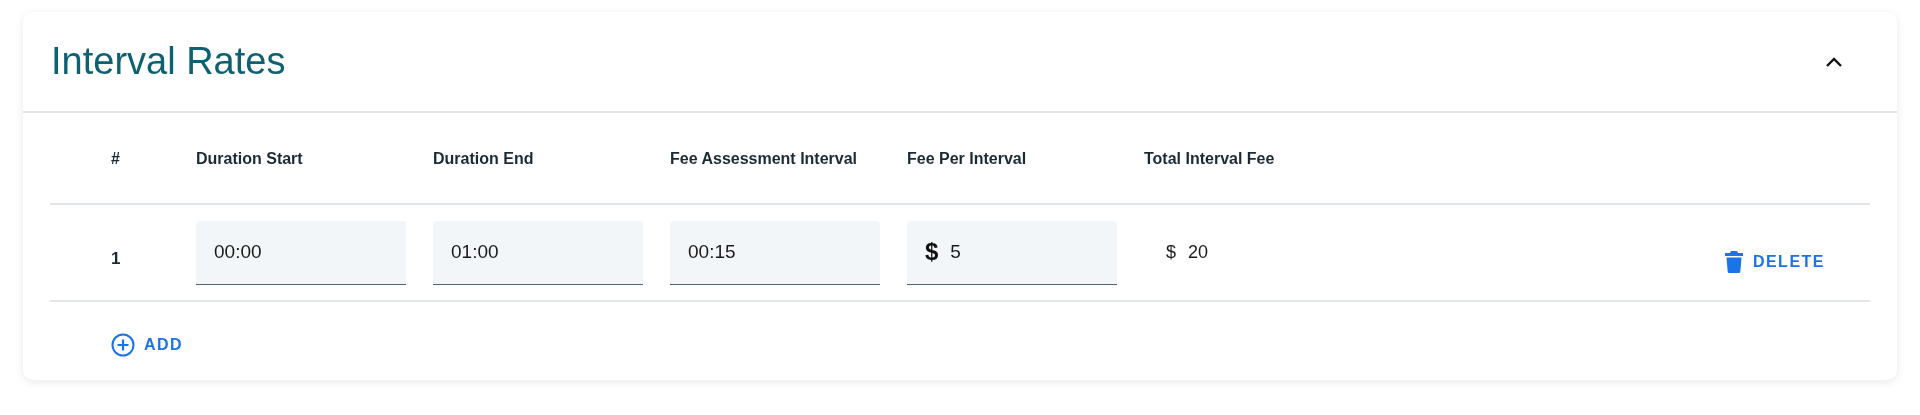 This screenshot has height=415, width=1920. I want to click on trash-icon, so click(1733, 261).